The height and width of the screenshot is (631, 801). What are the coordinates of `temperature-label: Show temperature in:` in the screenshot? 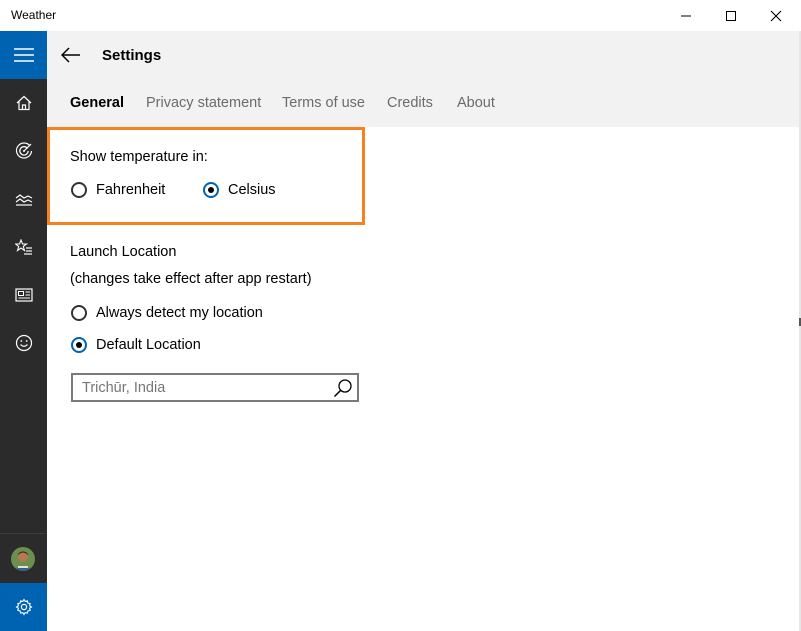 It's located at (139, 157).